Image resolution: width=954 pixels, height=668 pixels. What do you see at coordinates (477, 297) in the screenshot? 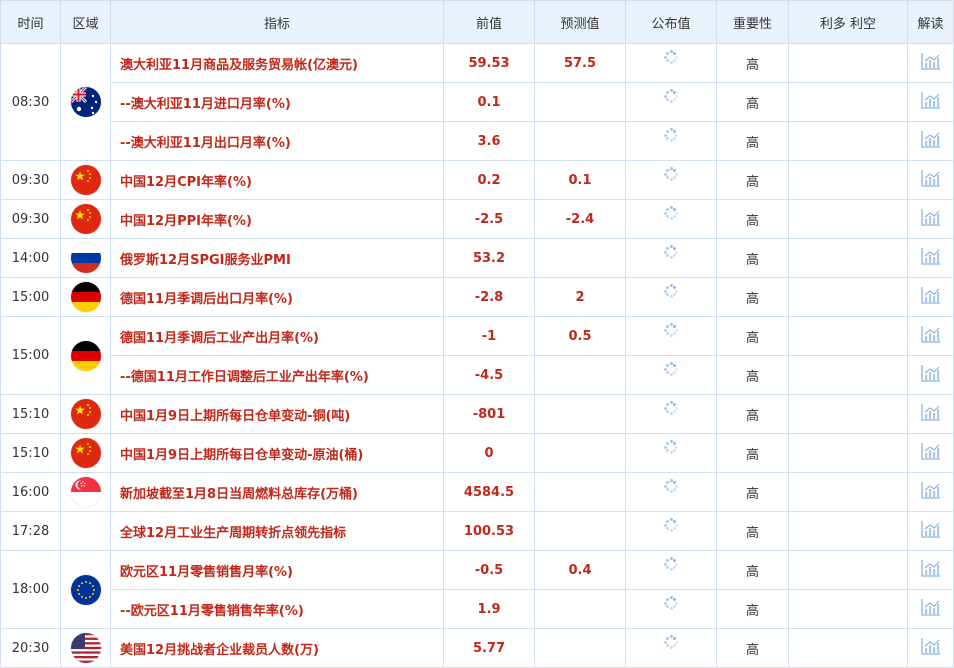
I see `table-row: 15:00 德国11月季调后出口月率(%) -2.8 2 高` at bounding box center [477, 297].